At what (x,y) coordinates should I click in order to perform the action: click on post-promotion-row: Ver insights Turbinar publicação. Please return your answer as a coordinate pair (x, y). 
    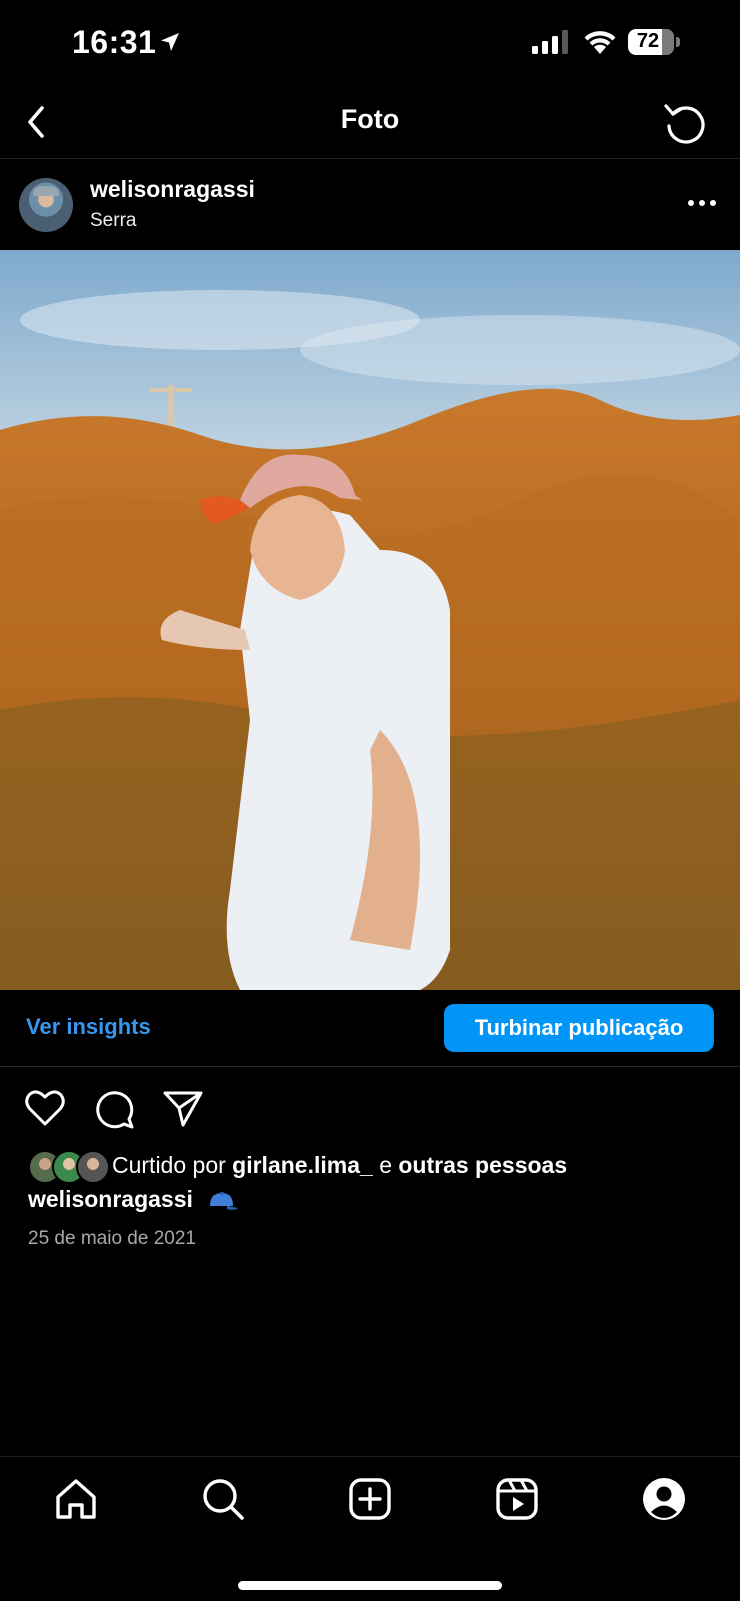
    Looking at the image, I should click on (370, 1028).